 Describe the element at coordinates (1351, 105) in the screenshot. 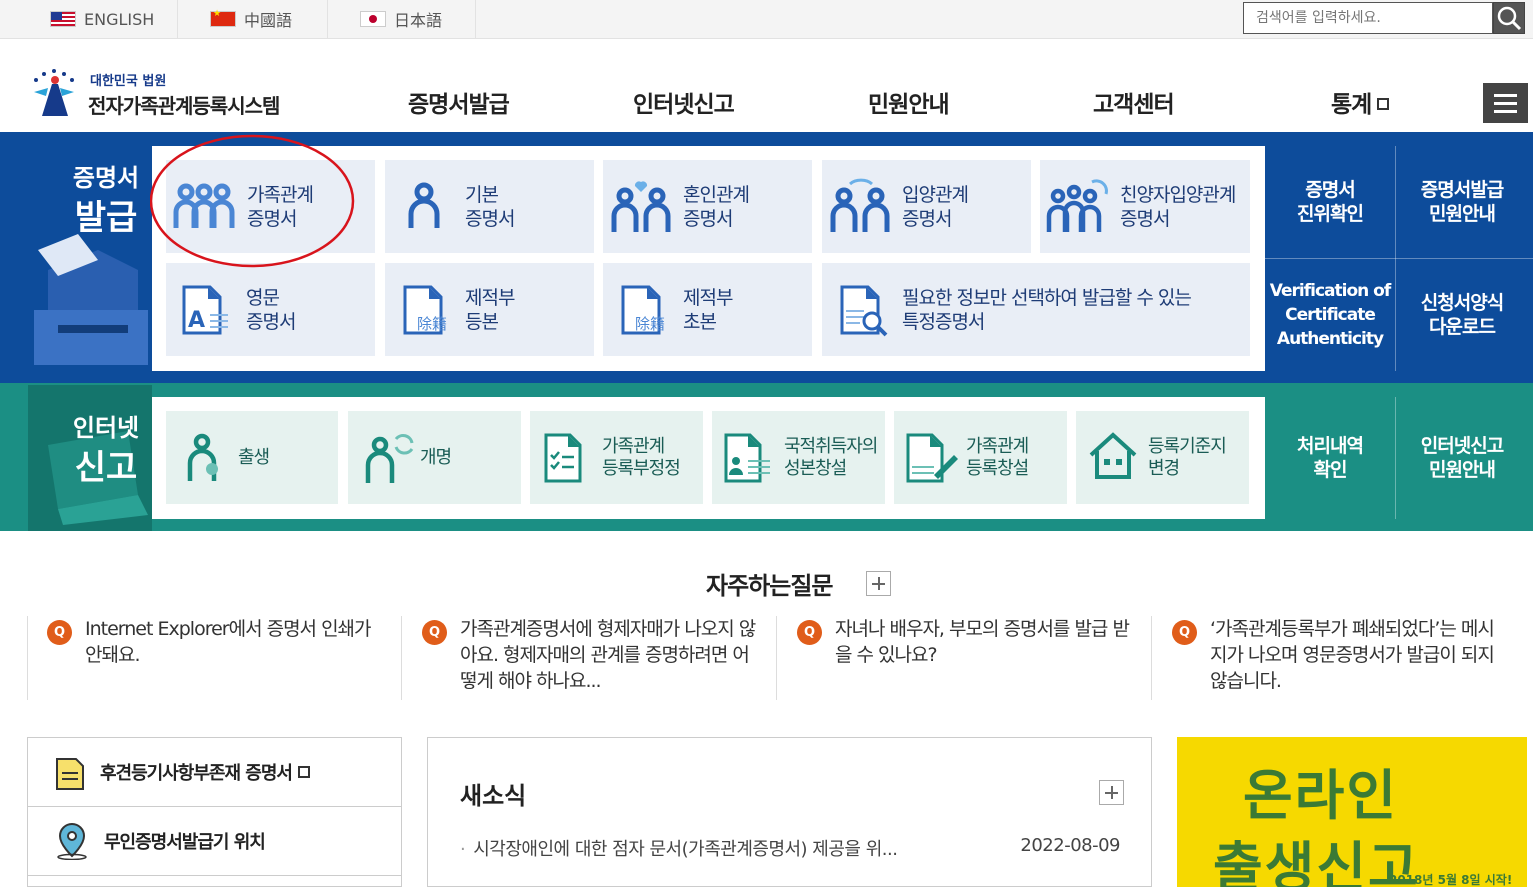

I see `nav-statistics-label: 통계` at that location.